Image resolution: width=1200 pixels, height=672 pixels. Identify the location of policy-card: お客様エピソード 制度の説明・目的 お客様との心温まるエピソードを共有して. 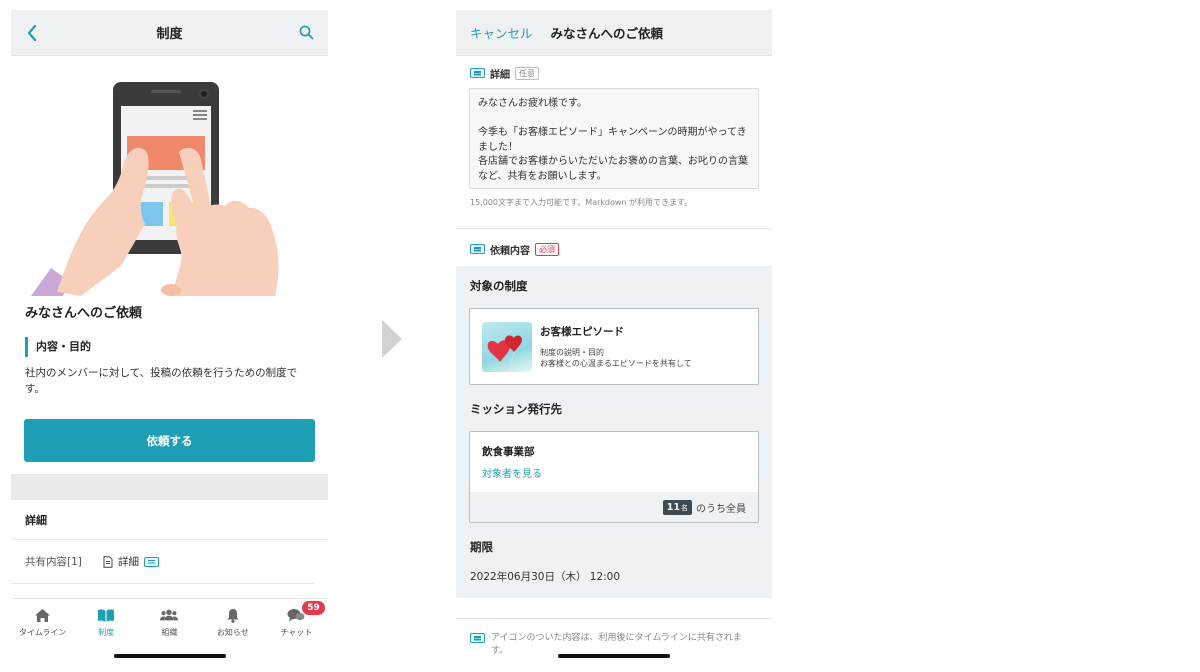
(614, 346).